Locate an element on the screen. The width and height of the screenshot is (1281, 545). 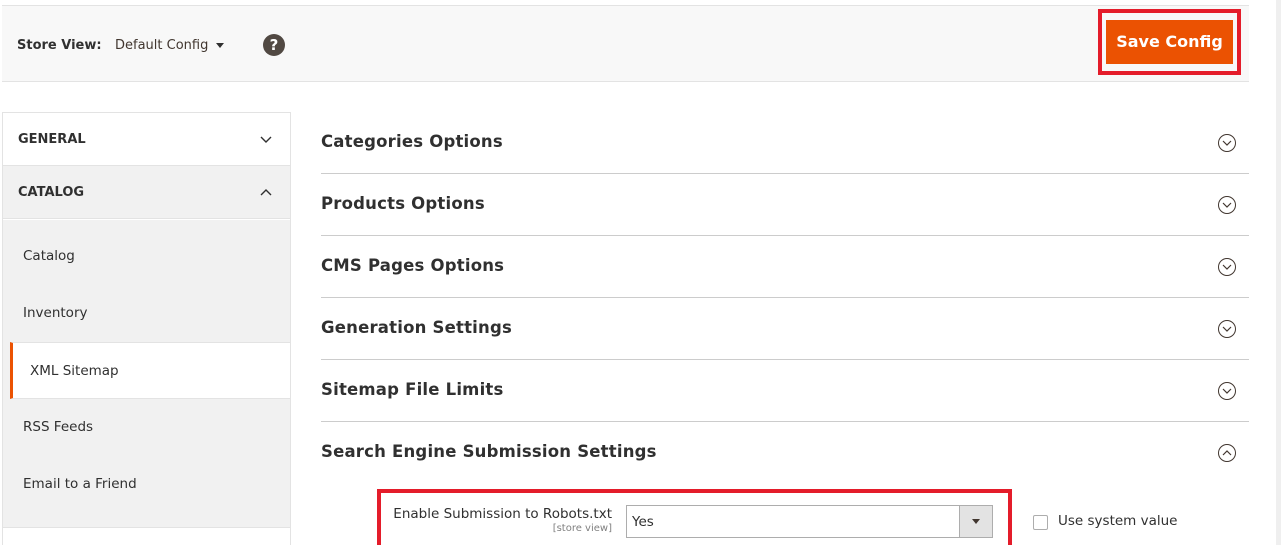
chevron-circle-up-icon is located at coordinates (1227, 453).